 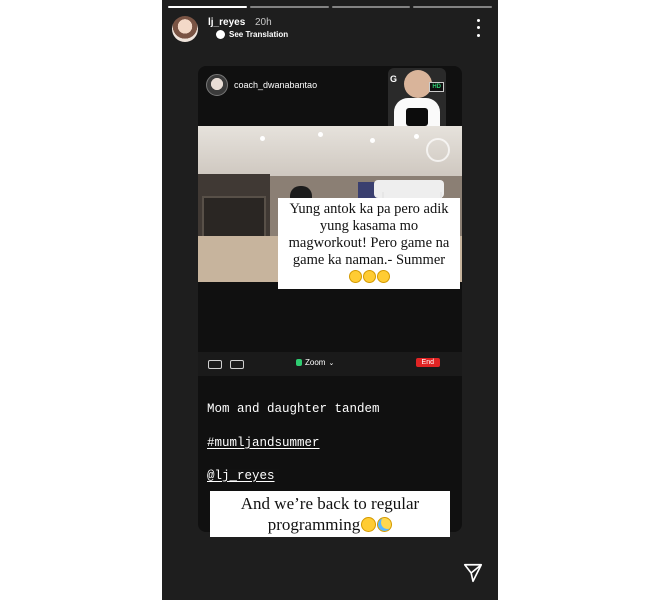 I want to click on story-caption-sticker: And we’re back to regular programming, so click(x=330, y=514).